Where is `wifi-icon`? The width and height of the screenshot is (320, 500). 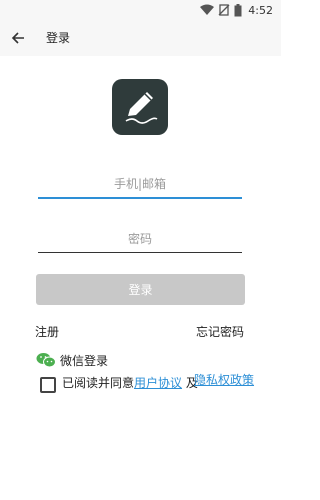
wifi-icon is located at coordinates (207, 9).